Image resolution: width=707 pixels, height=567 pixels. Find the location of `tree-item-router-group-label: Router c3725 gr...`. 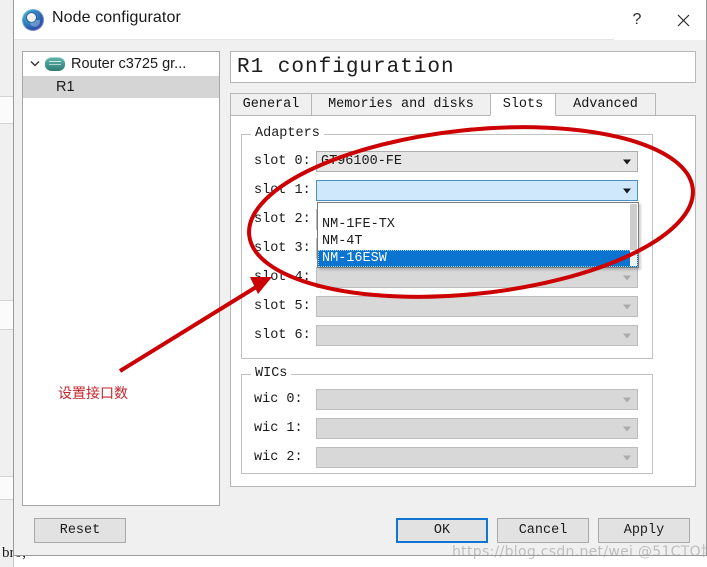

tree-item-router-group-label: Router c3725 gr... is located at coordinates (129, 63).